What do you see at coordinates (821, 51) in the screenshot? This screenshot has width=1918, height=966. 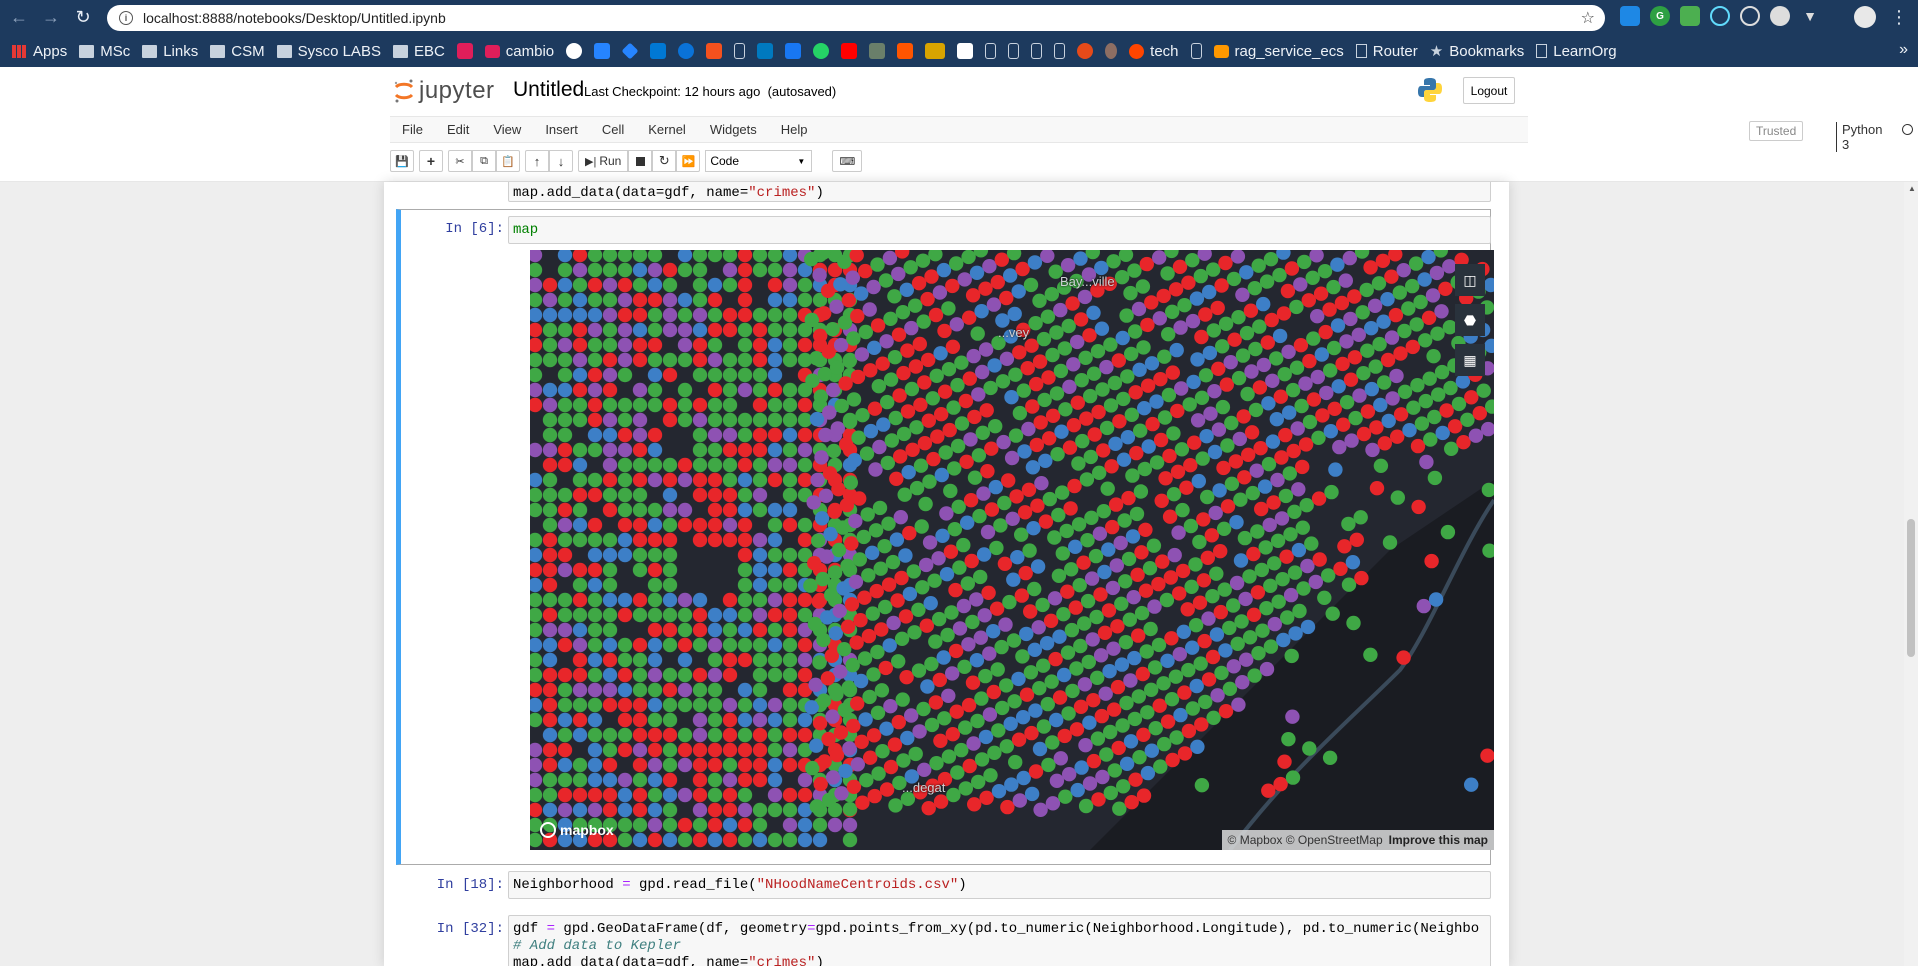 I see `whatsapp-icon` at bounding box center [821, 51].